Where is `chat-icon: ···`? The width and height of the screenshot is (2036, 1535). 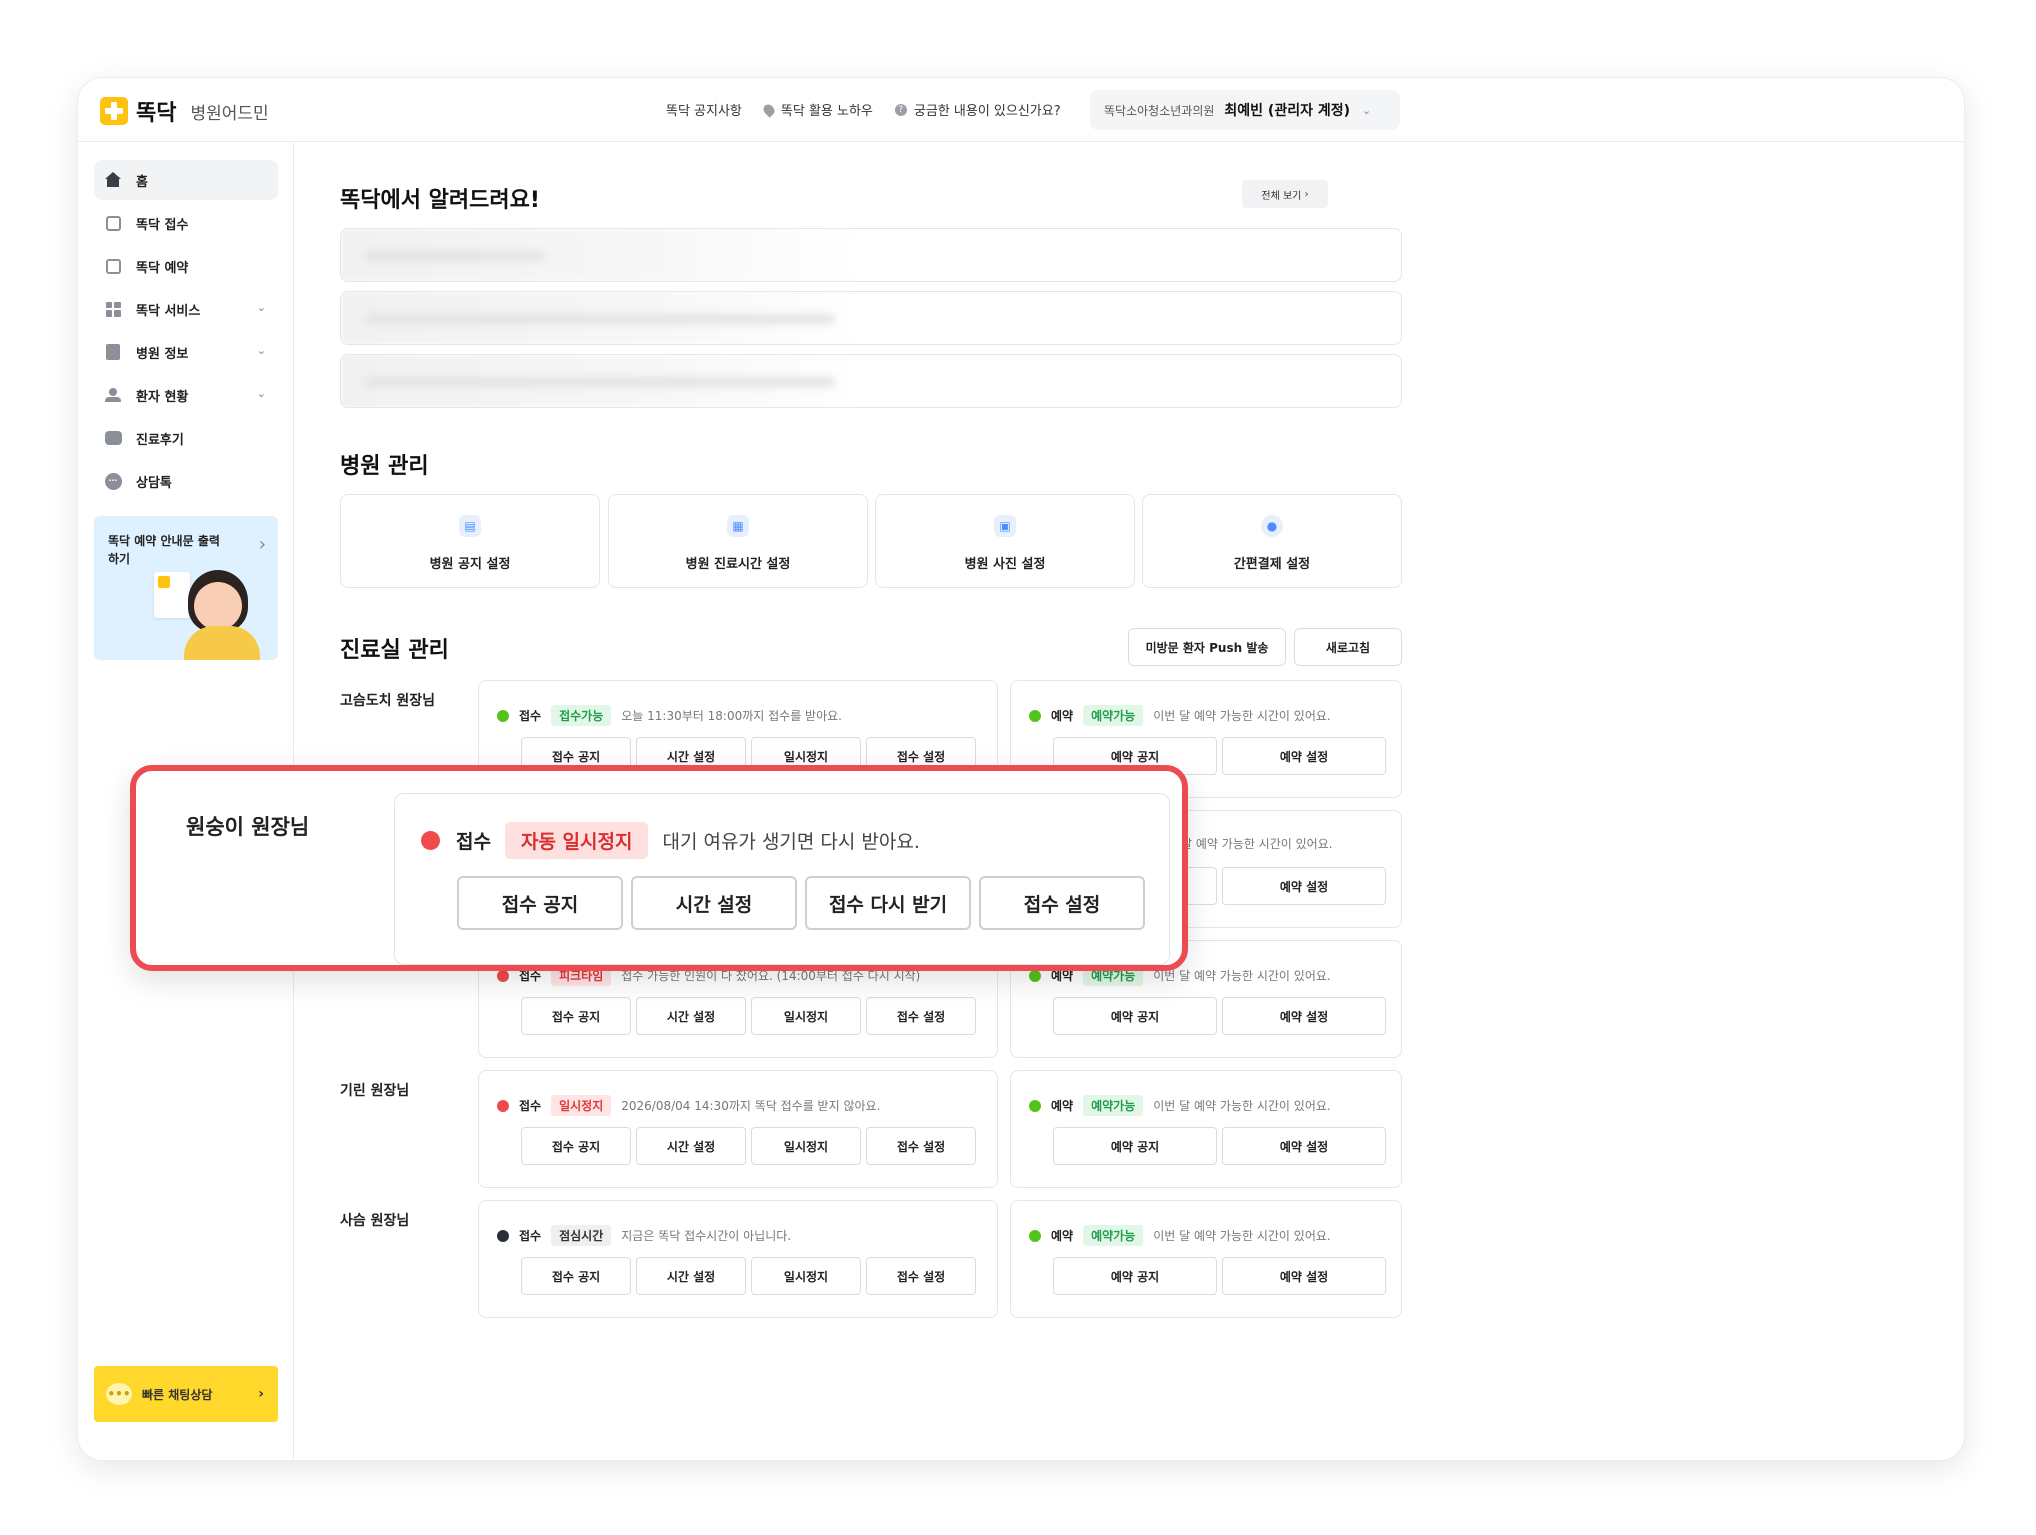
chat-icon: ··· is located at coordinates (113, 481).